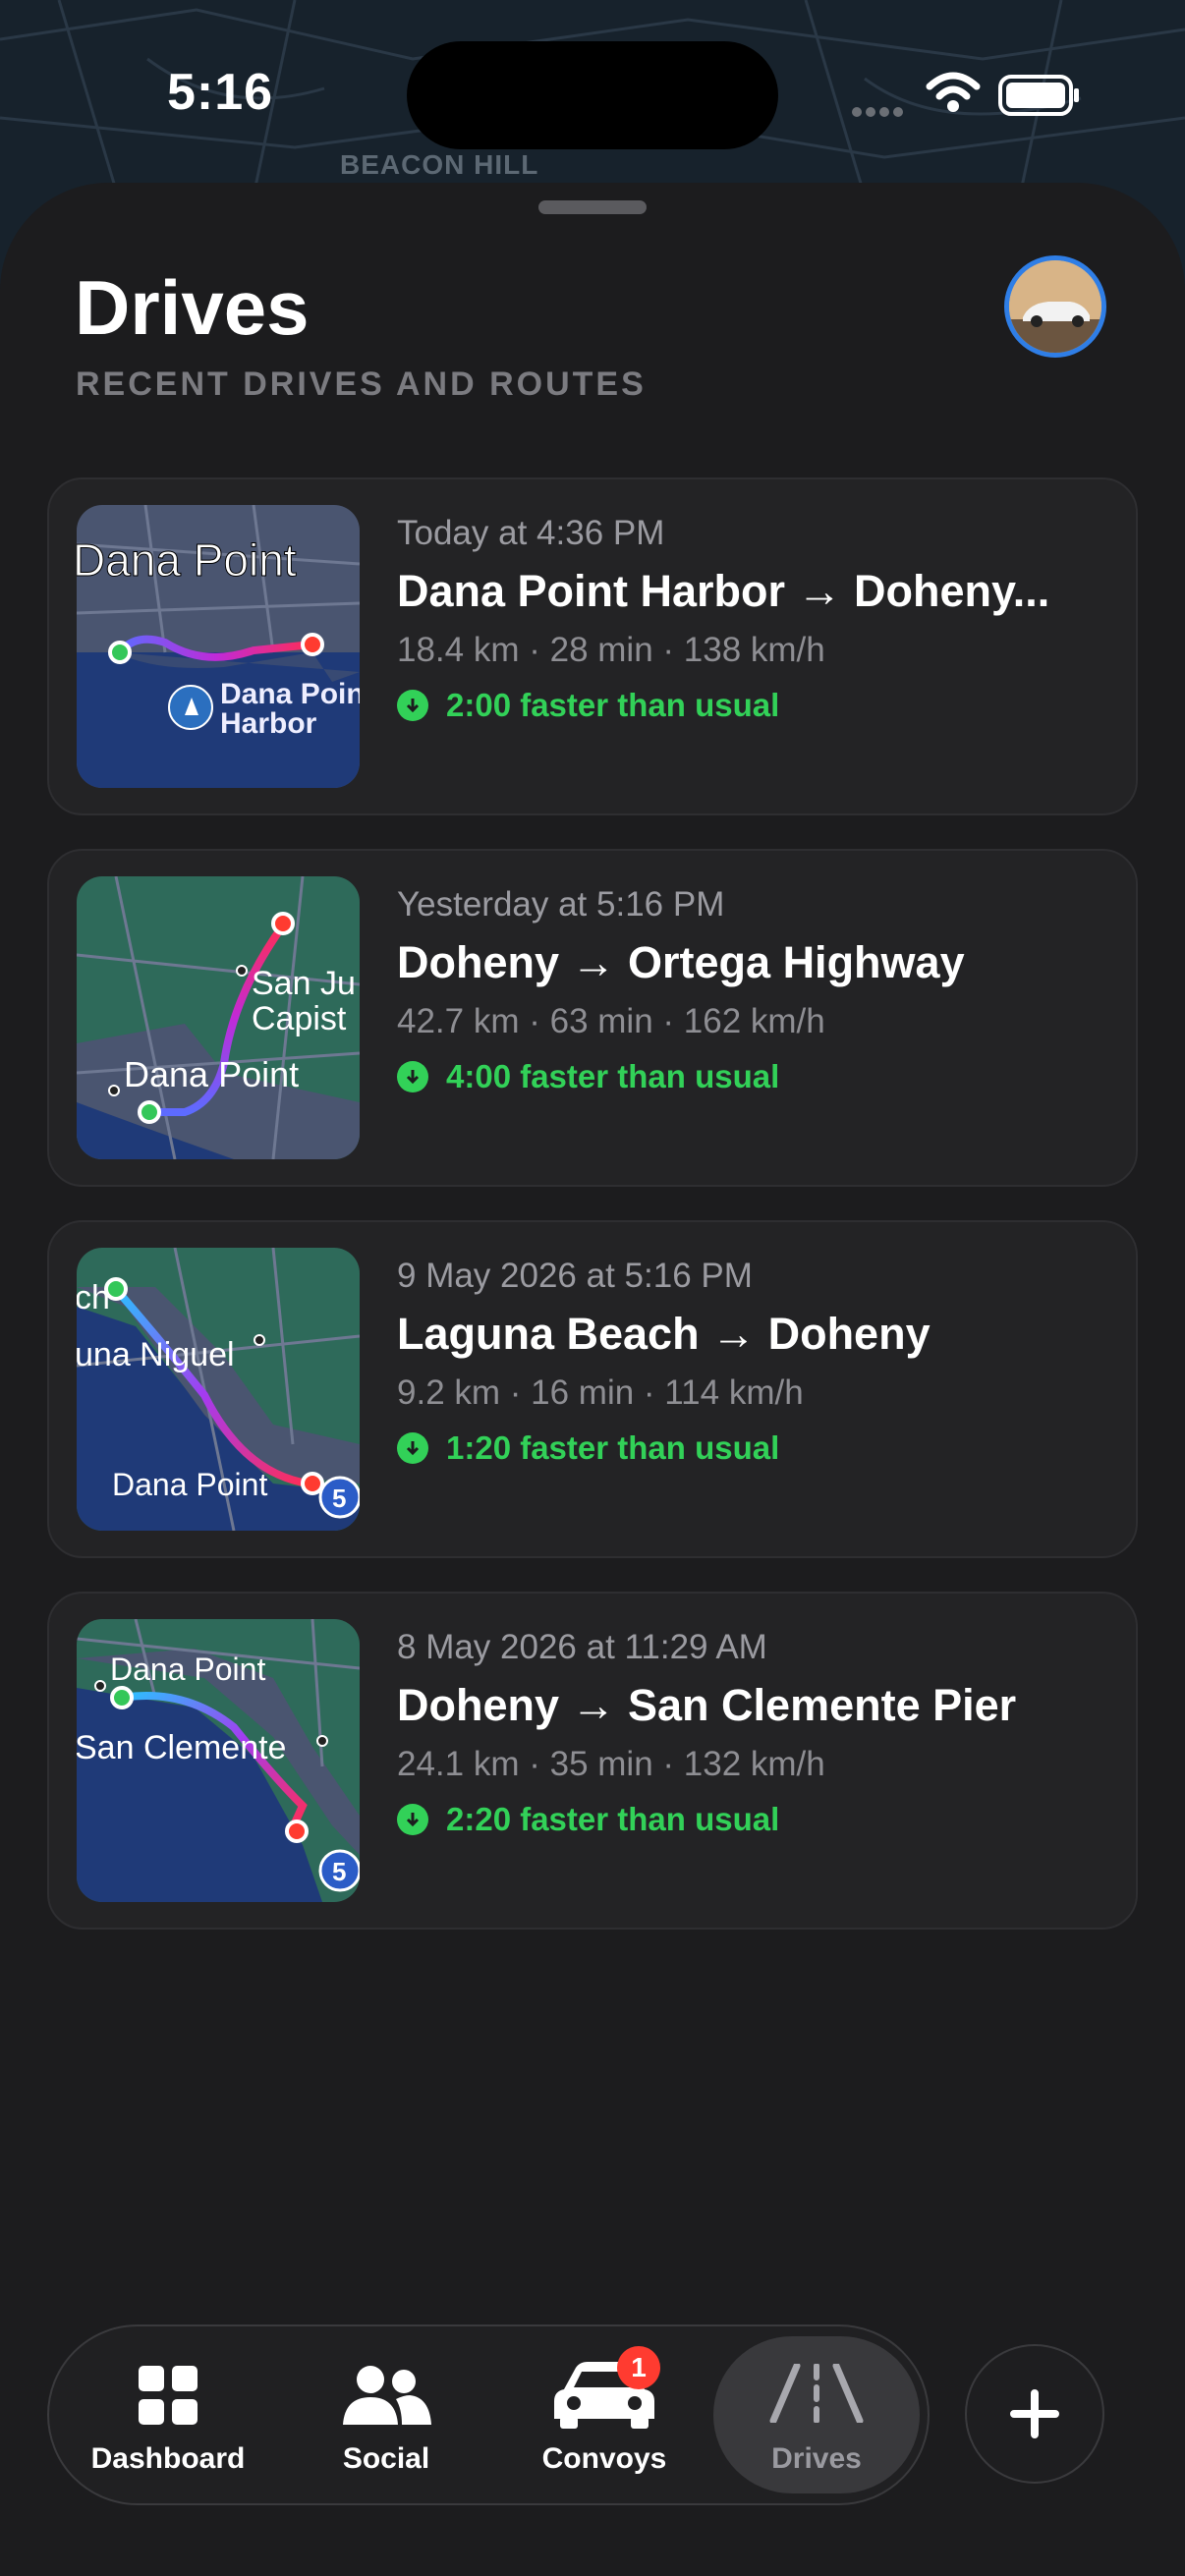 The width and height of the screenshot is (1185, 2576). I want to click on svg-text: San Ju, so click(304, 983).